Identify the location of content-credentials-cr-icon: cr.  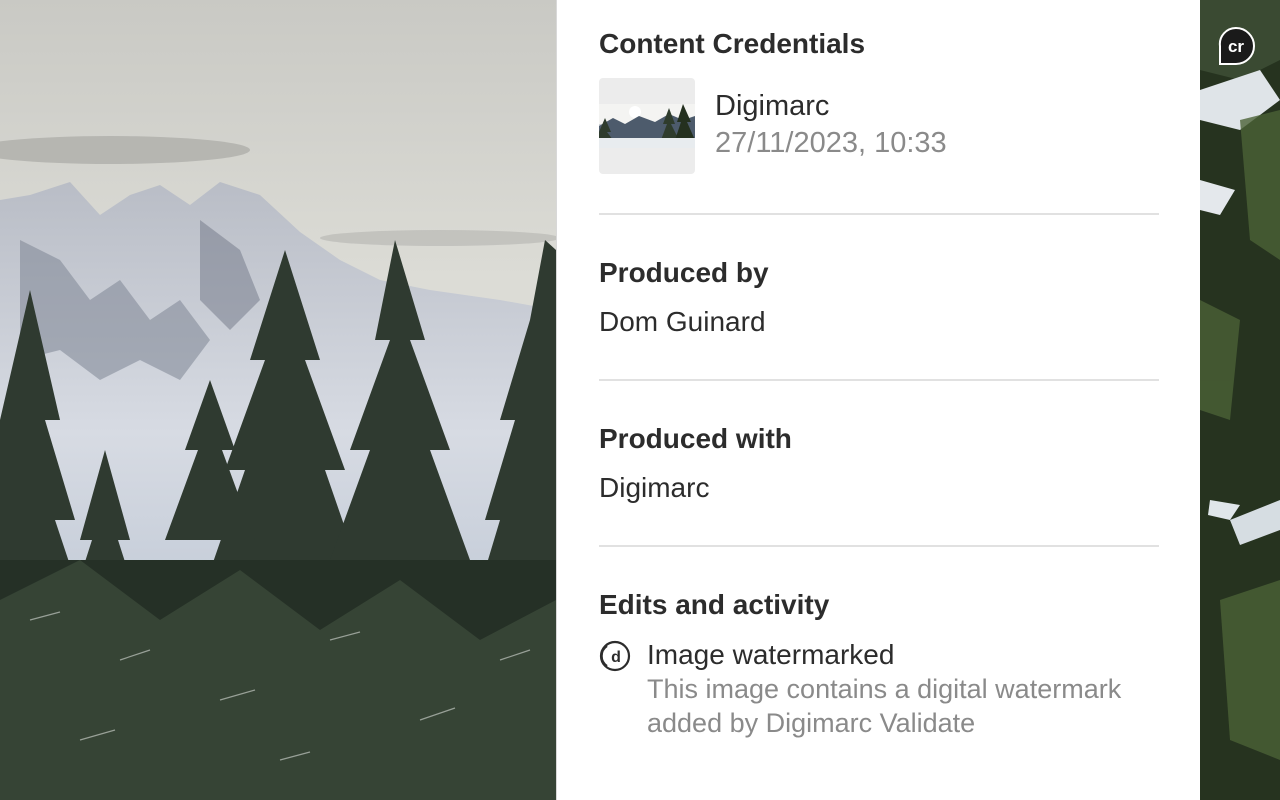
(1236, 46).